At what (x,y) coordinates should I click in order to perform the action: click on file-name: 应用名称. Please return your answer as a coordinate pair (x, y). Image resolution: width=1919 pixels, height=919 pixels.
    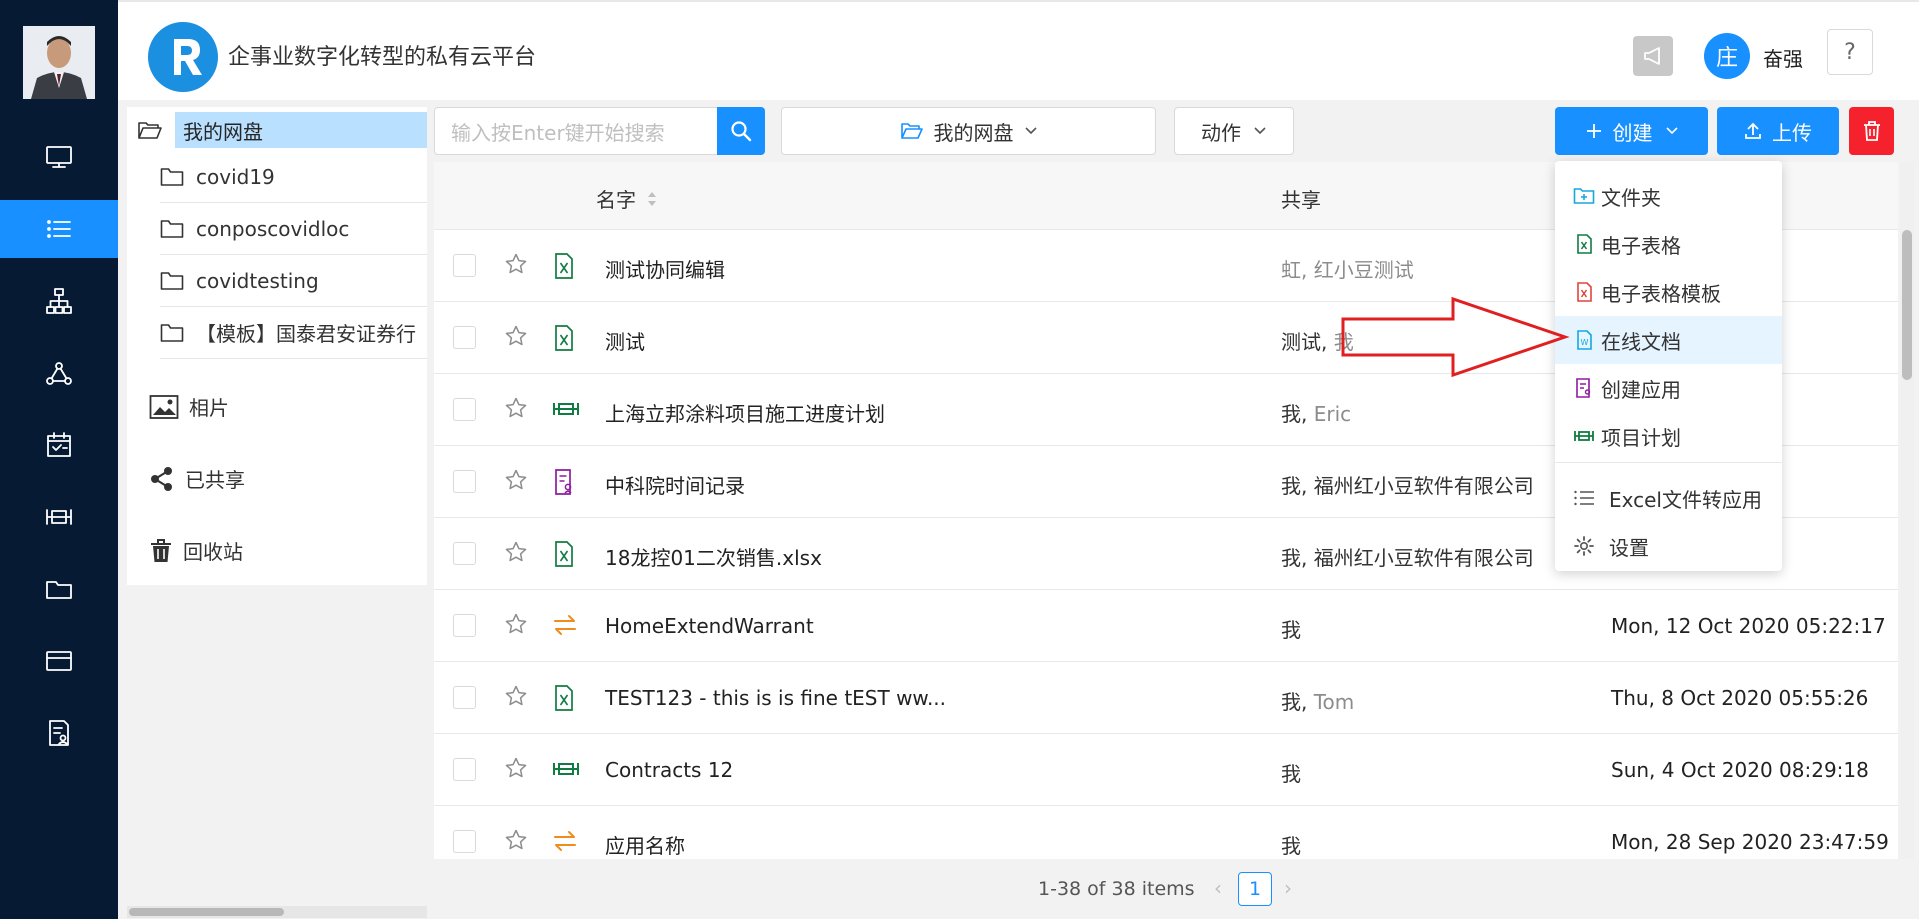
    Looking at the image, I should click on (645, 844).